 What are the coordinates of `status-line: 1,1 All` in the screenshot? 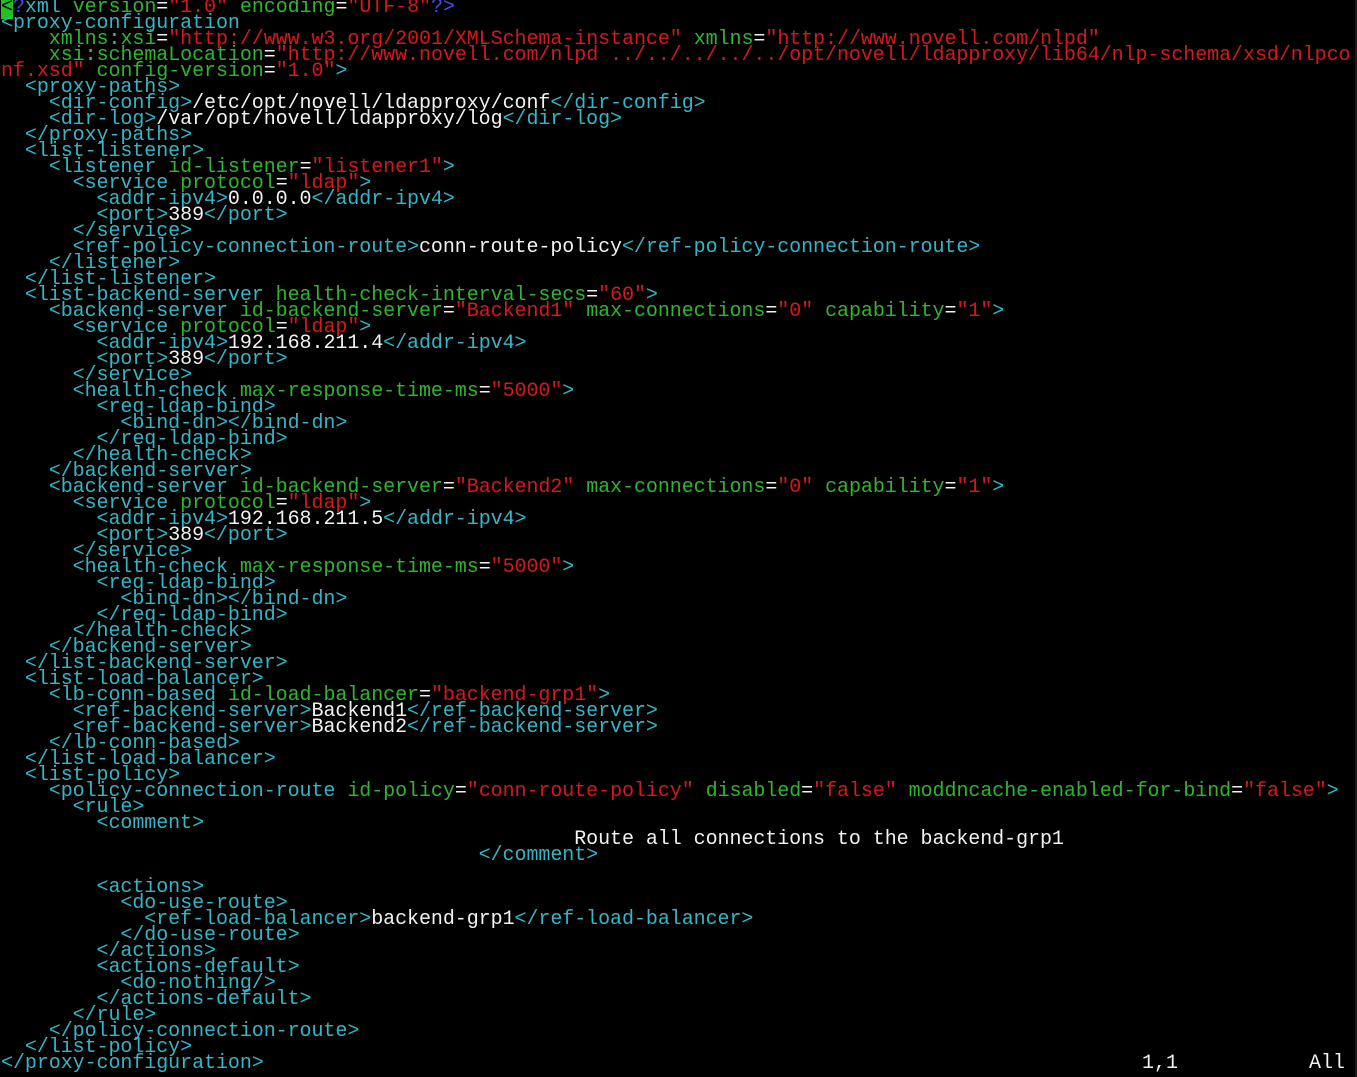 It's located at (678, 1063).